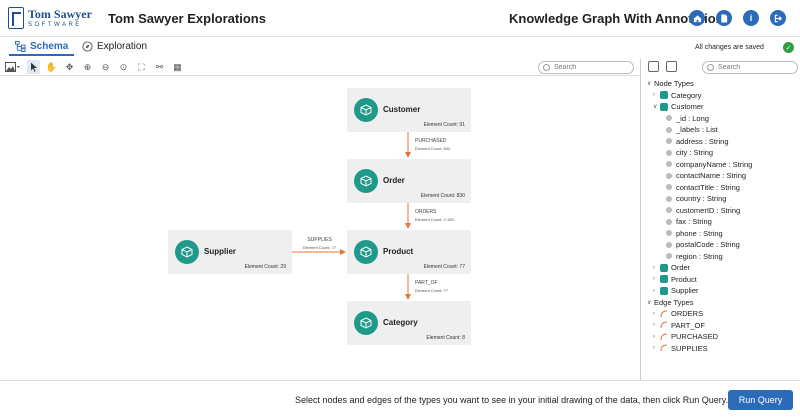 This screenshot has width=800, height=418. What do you see at coordinates (685, 336) in the screenshot?
I see `tree-edge-purchased: › PURCHASED` at bounding box center [685, 336].